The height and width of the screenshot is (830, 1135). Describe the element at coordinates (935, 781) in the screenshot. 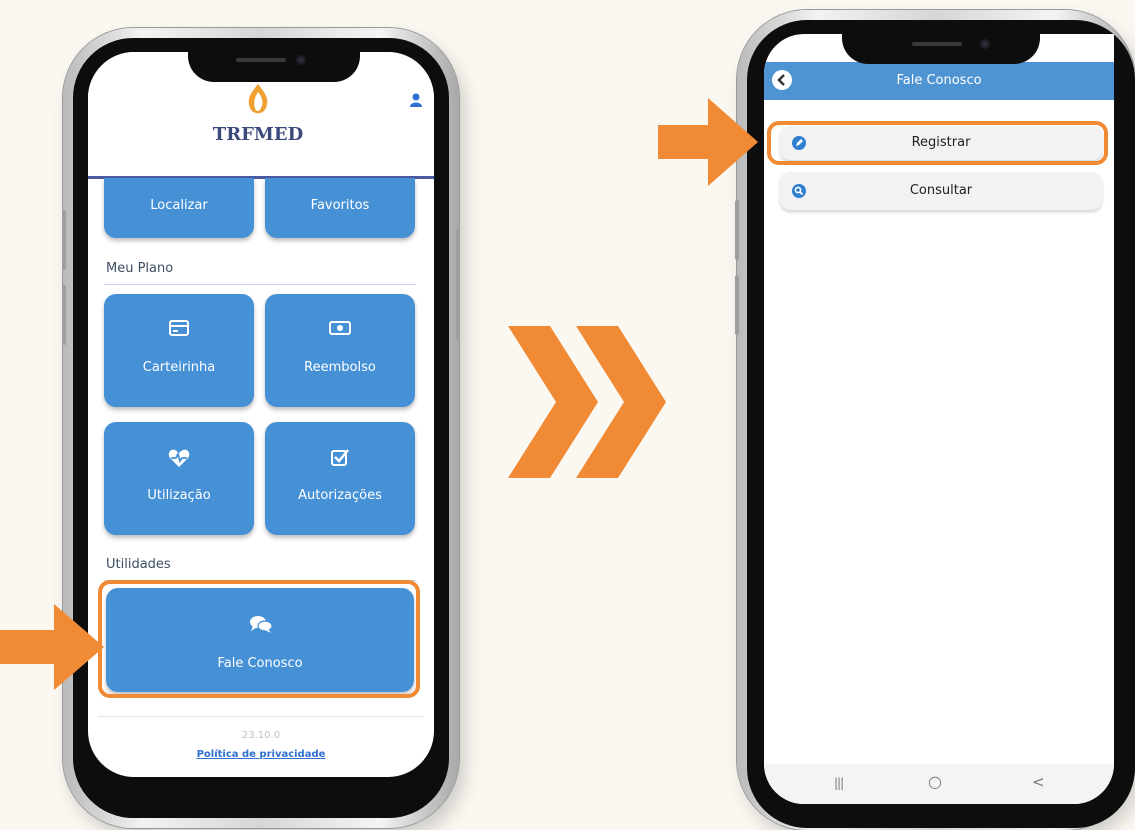

I see `home-button: ○` at that location.